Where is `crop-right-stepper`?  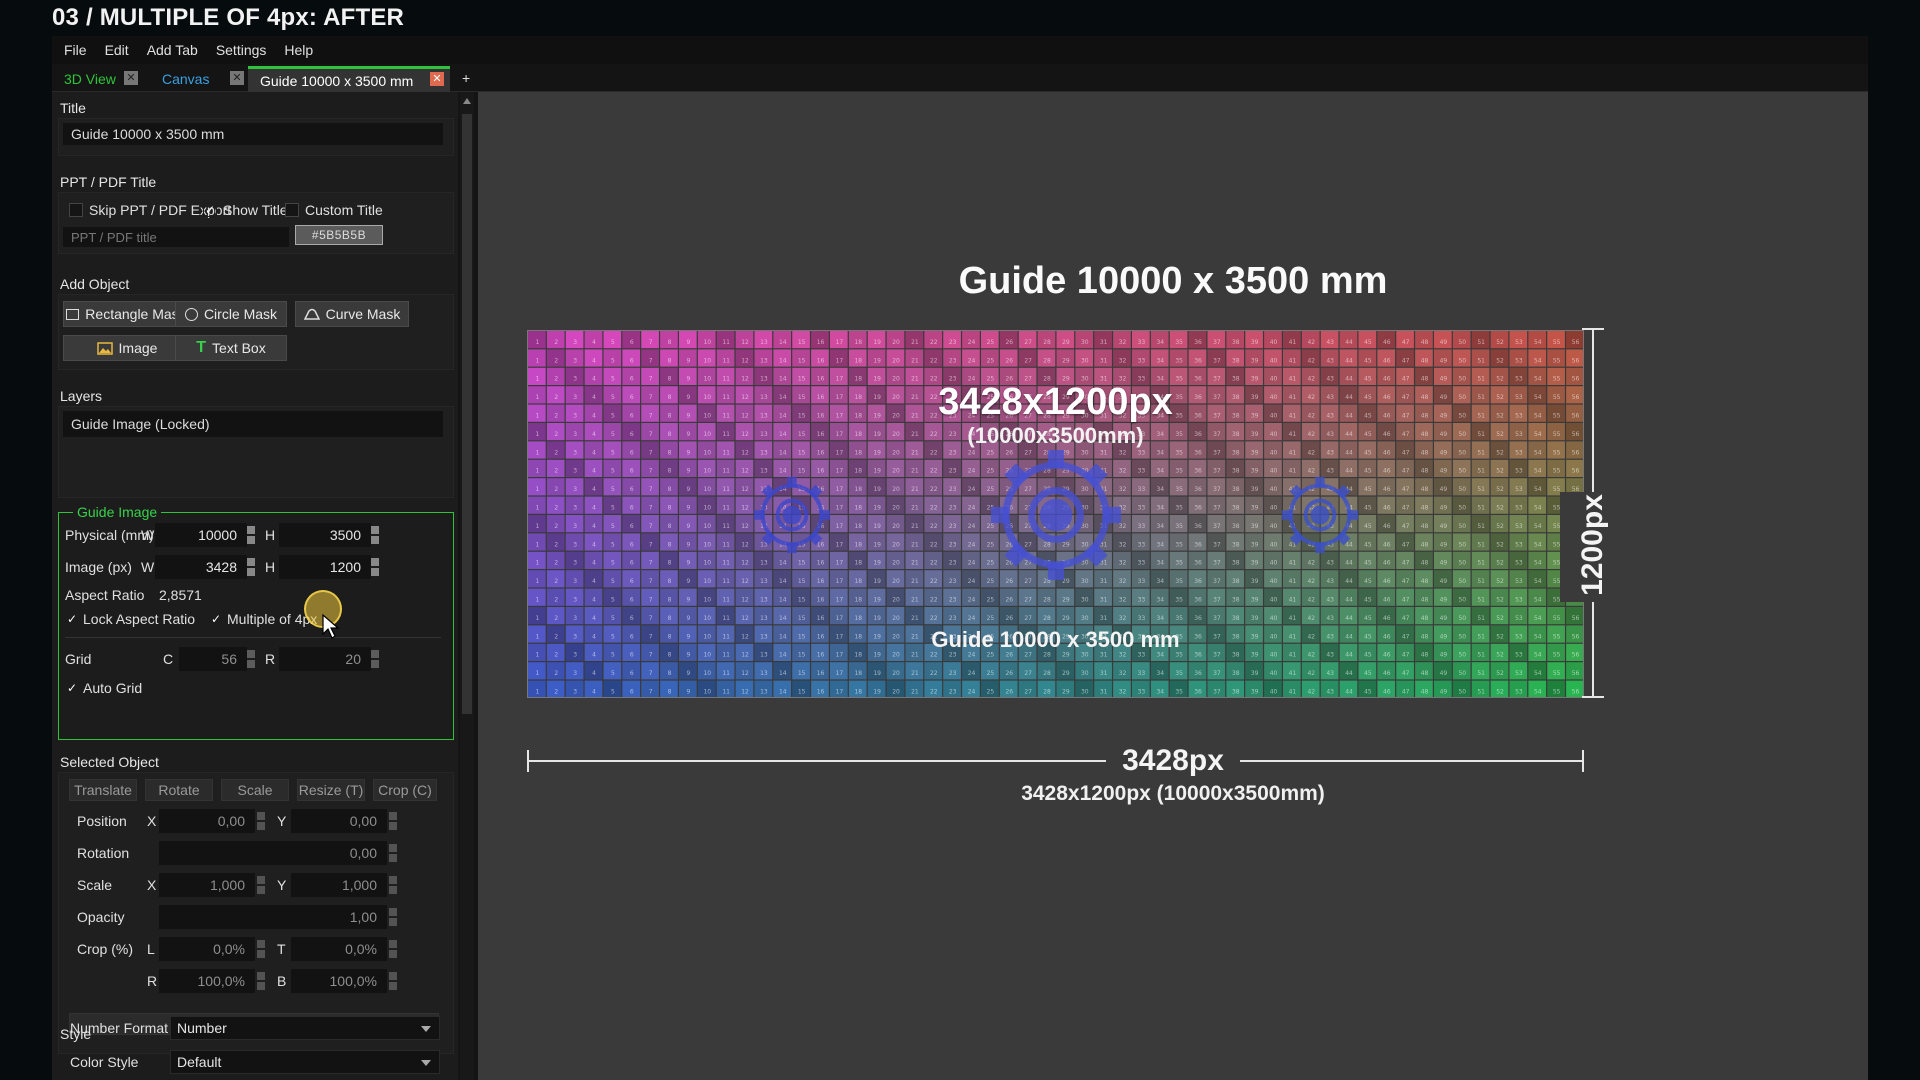 crop-right-stepper is located at coordinates (261, 981).